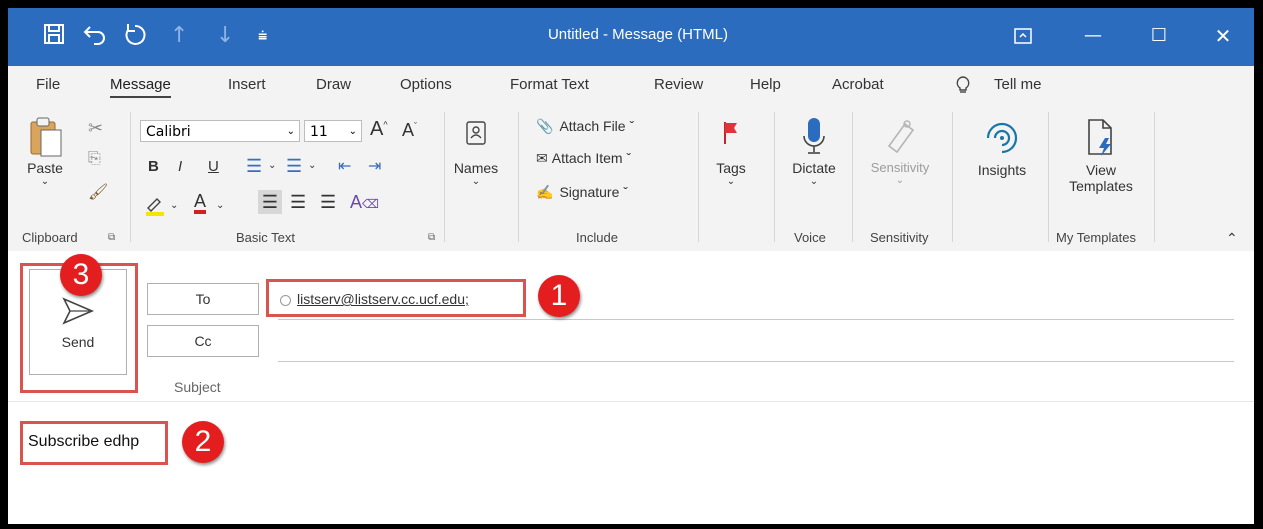 The height and width of the screenshot is (529, 1263). I want to click on grow-font-icon: A^, so click(379, 129).